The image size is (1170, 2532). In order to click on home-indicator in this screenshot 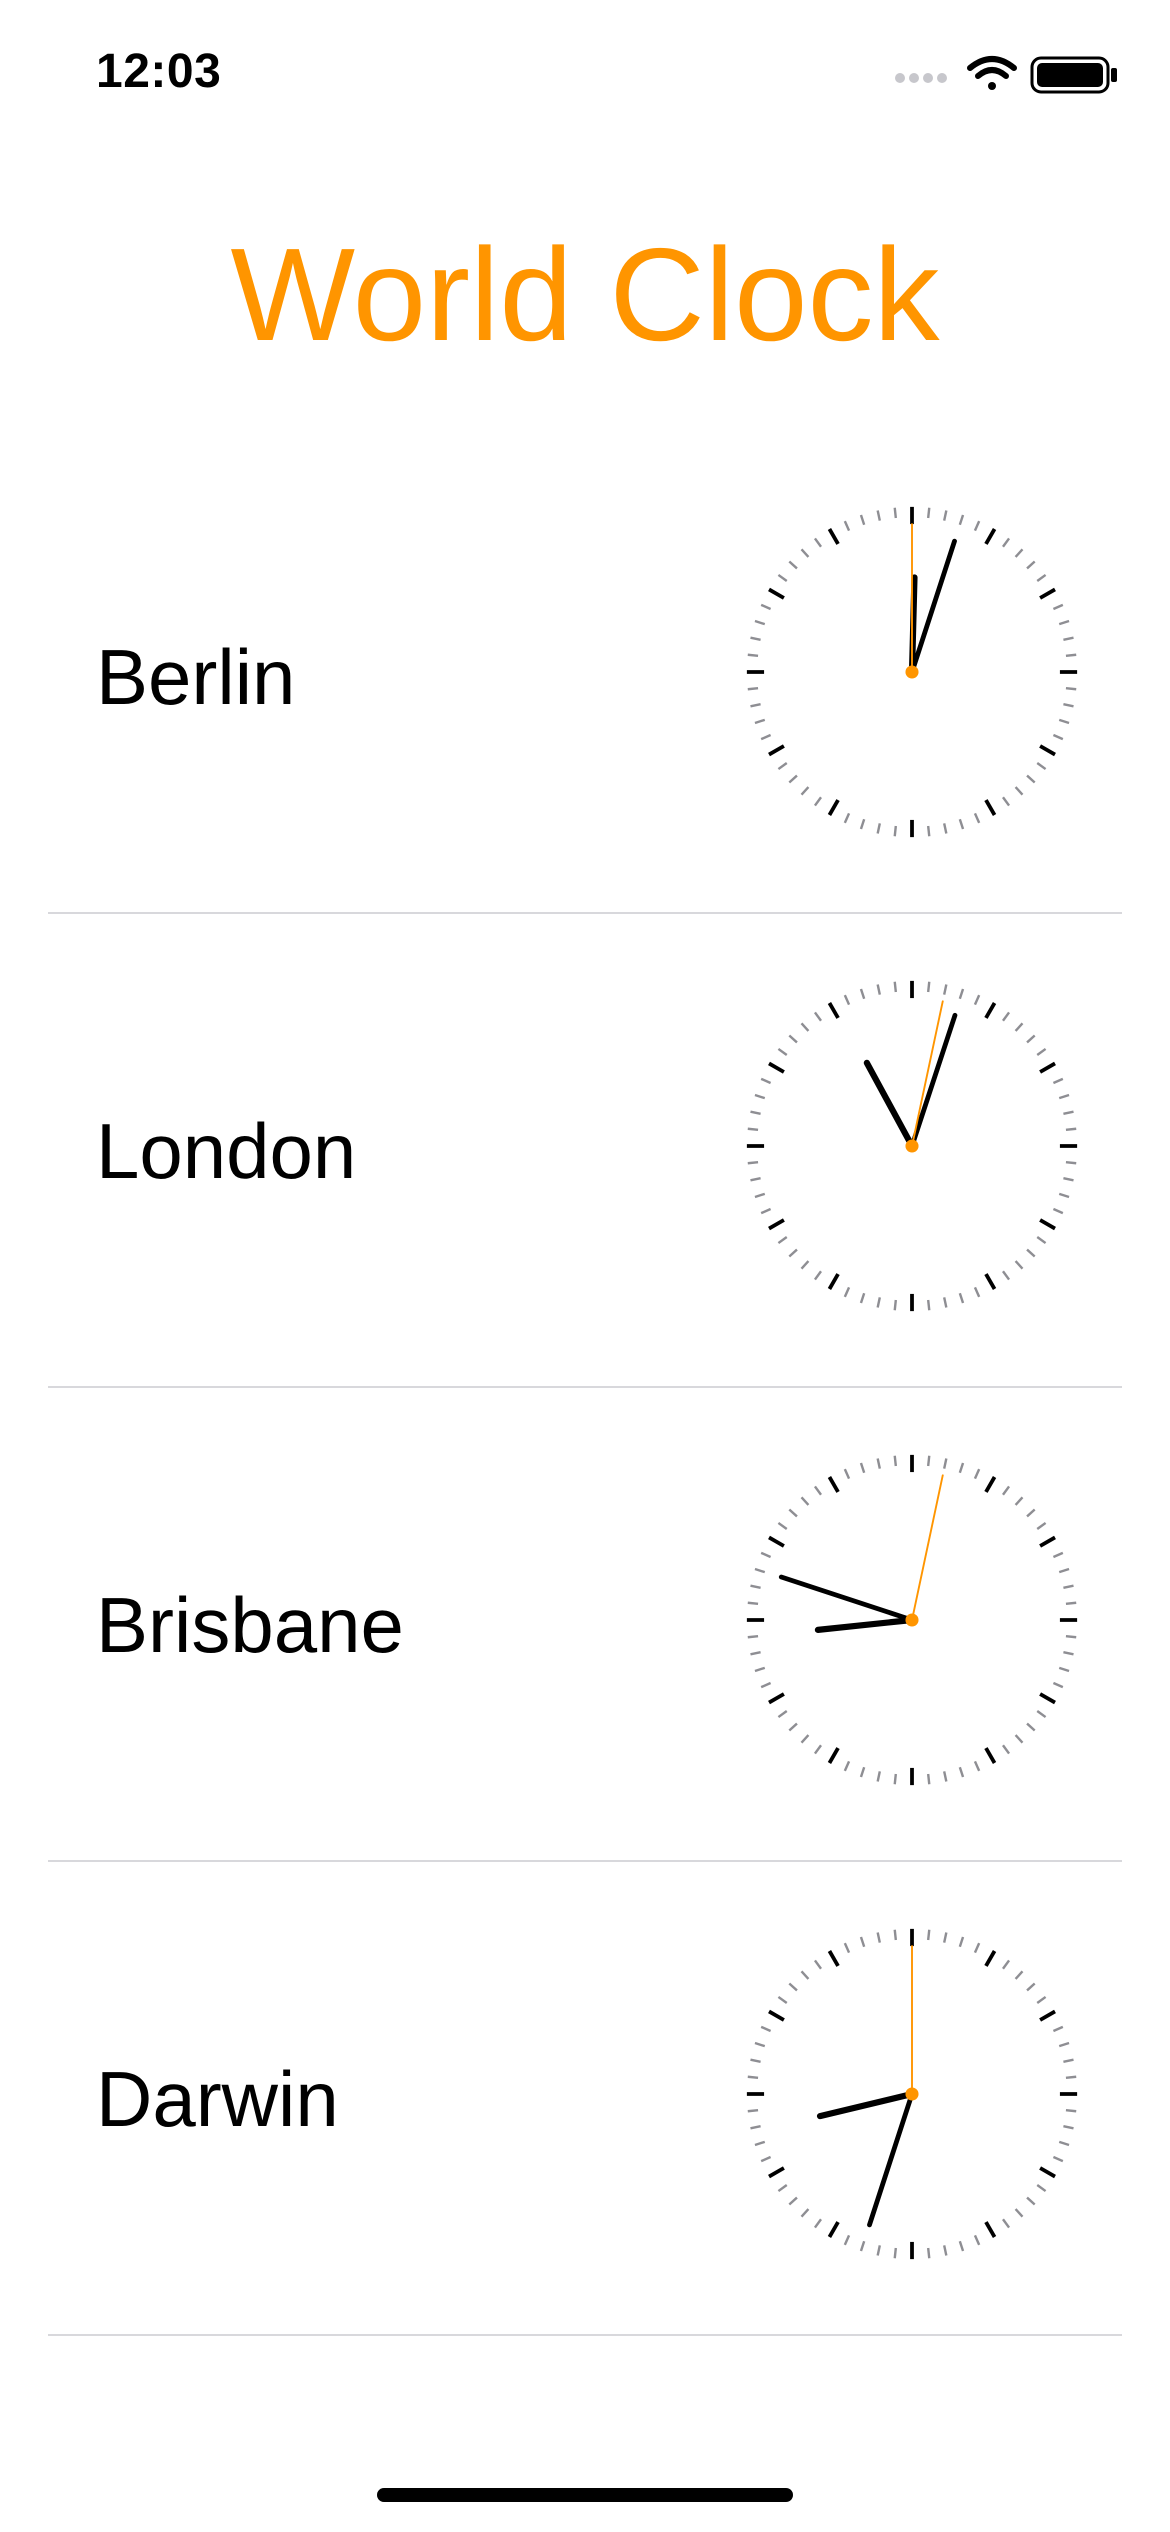, I will do `click(585, 2495)`.